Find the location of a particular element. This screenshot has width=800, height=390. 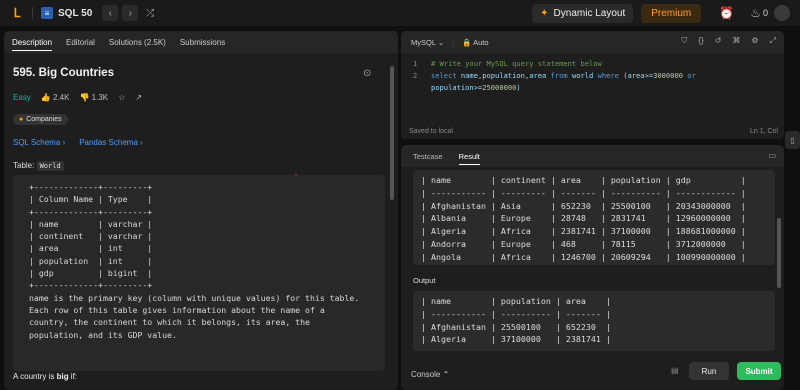

braces-icon: {} is located at coordinates (700, 41).